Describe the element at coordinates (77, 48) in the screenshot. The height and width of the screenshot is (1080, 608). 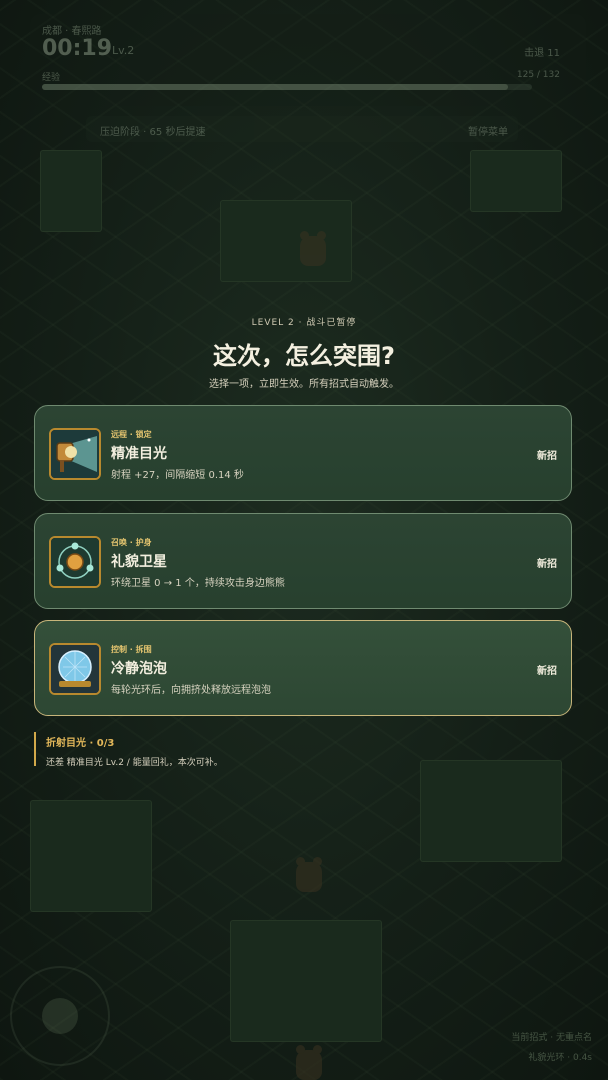
I see `hud-timer: 00:19` at that location.